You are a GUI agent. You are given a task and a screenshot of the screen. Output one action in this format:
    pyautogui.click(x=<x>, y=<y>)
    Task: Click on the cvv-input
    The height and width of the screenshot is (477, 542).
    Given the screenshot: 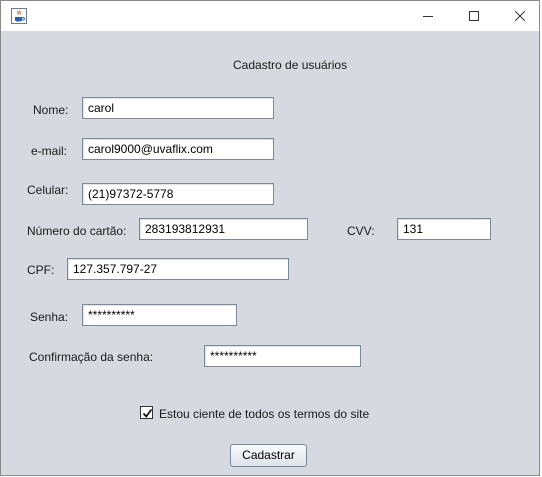 What is the action you would take?
    pyautogui.click(x=444, y=229)
    